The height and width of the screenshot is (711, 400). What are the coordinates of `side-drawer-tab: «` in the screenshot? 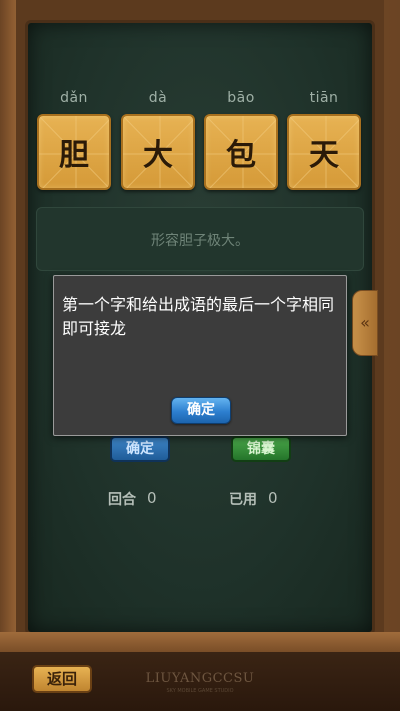 It's located at (365, 323).